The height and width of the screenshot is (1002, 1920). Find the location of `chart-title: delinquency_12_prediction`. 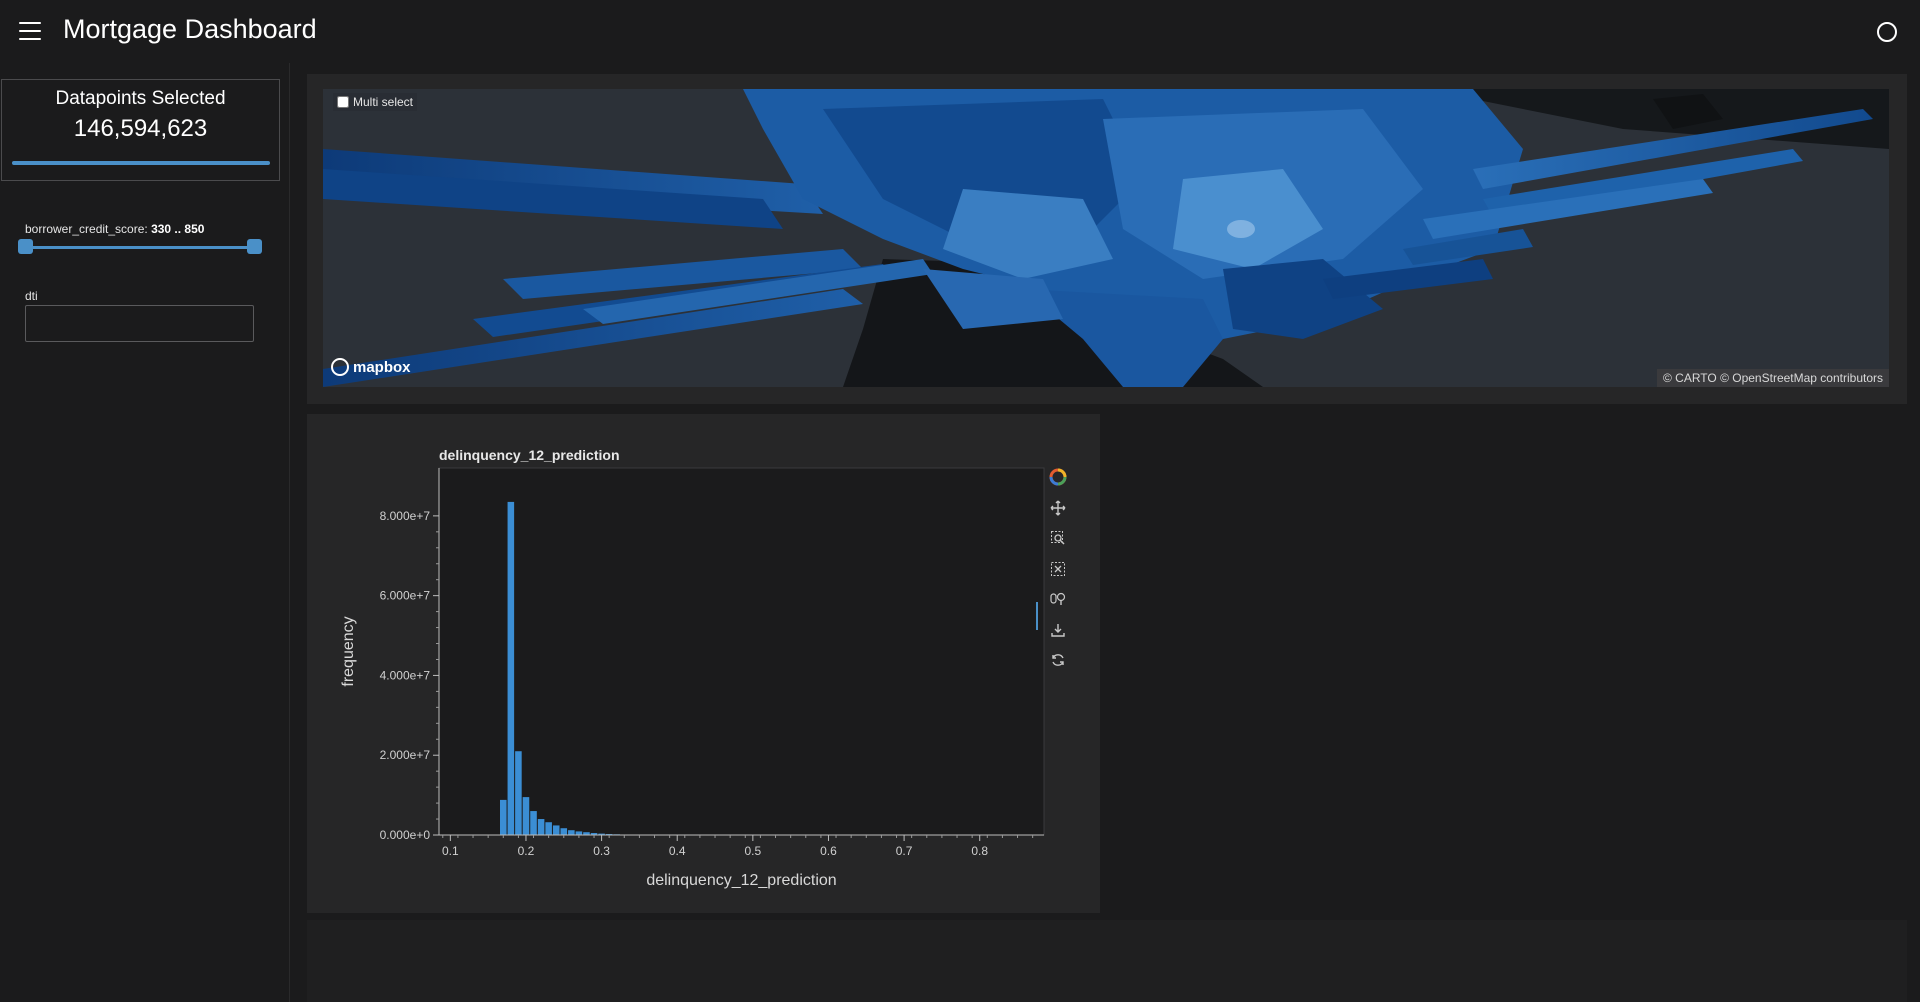

chart-title: delinquency_12_prediction is located at coordinates (529, 455).